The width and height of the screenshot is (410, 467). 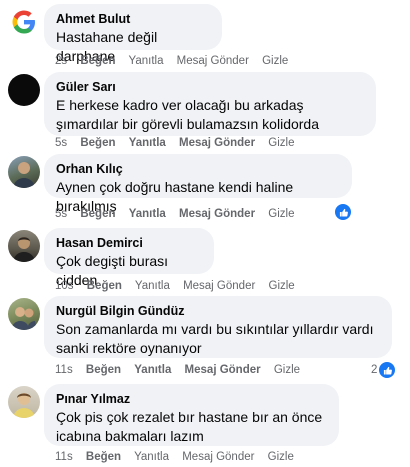 I want to click on comment-author: Orhan Kılıç, so click(x=198, y=169).